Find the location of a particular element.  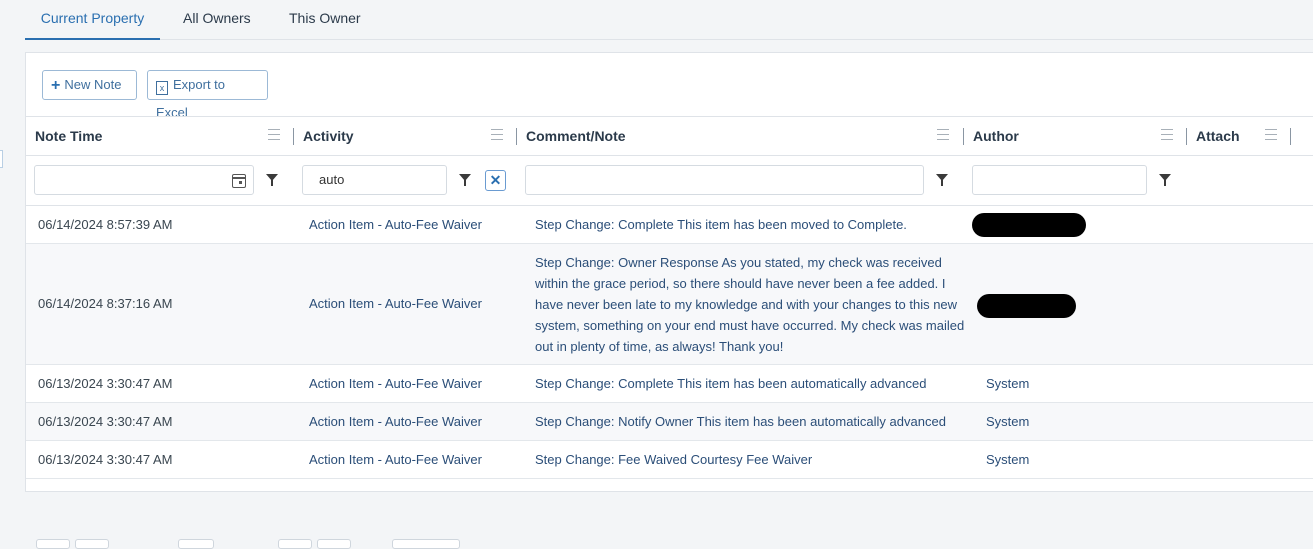

filter-row: auto ✕ is located at coordinates (669, 181).